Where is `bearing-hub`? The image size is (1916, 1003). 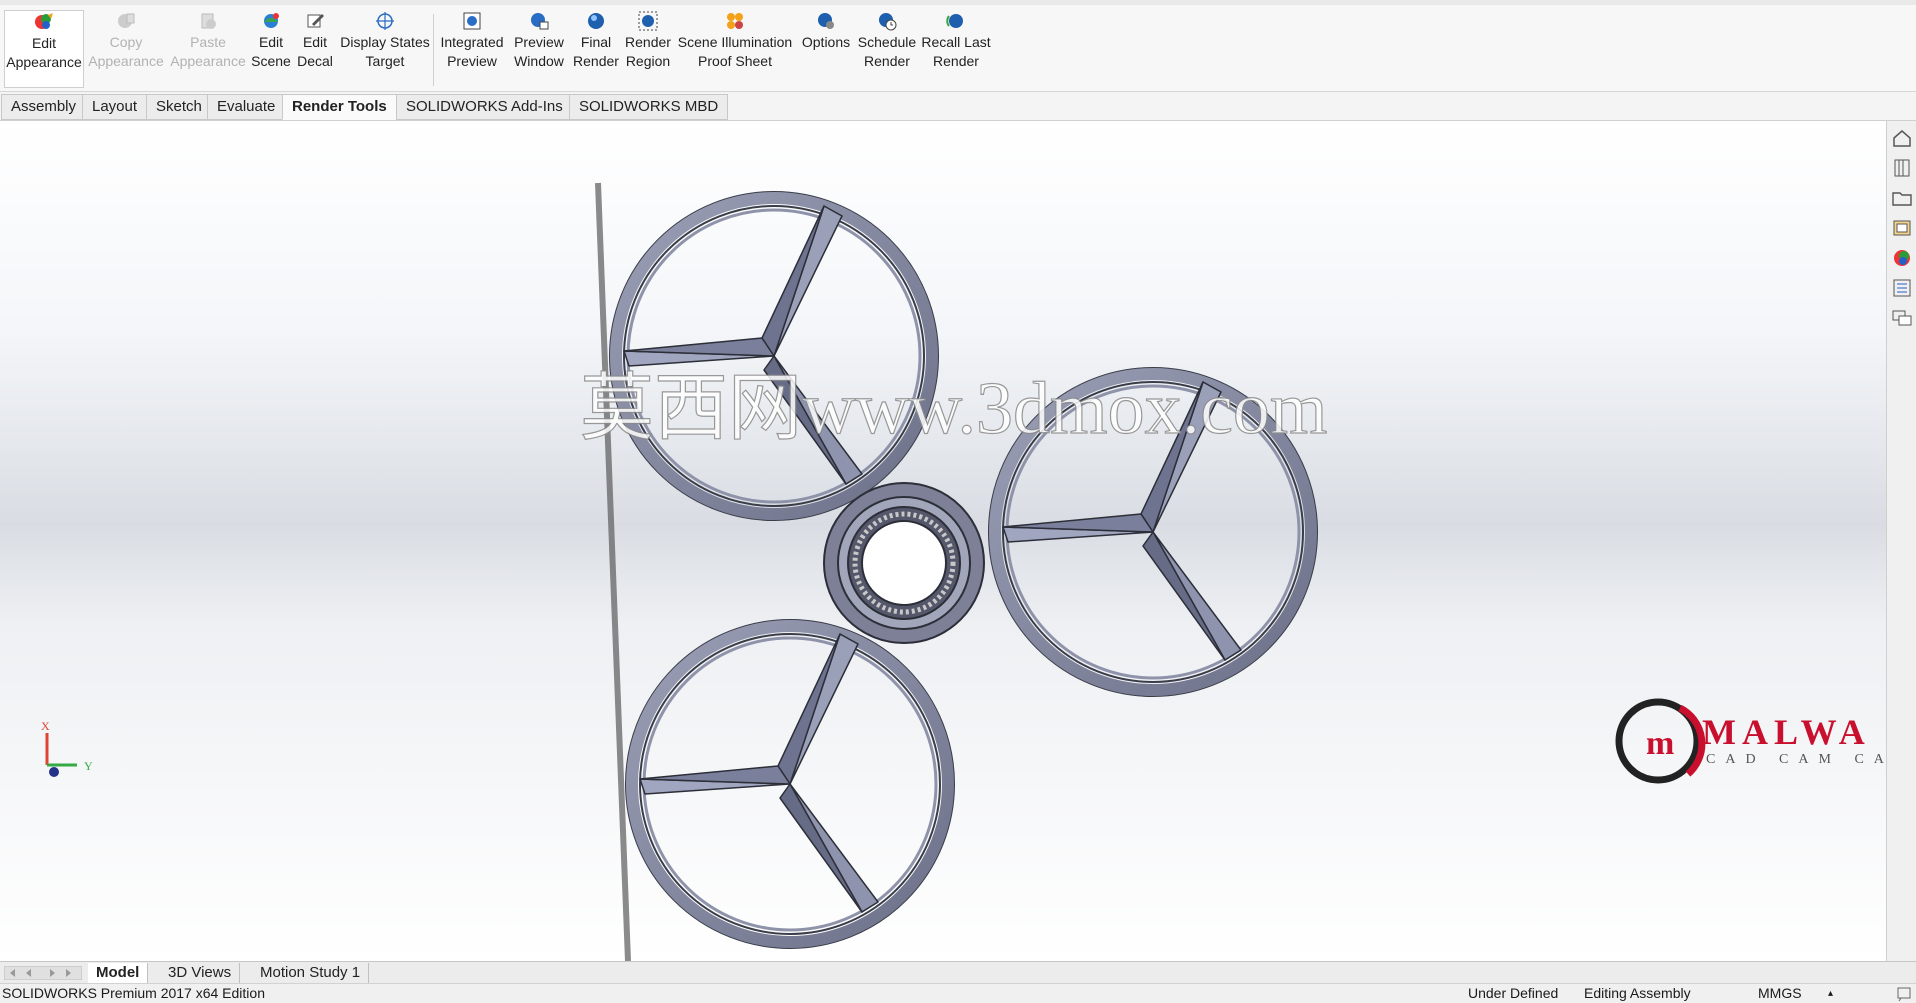 bearing-hub is located at coordinates (904, 563).